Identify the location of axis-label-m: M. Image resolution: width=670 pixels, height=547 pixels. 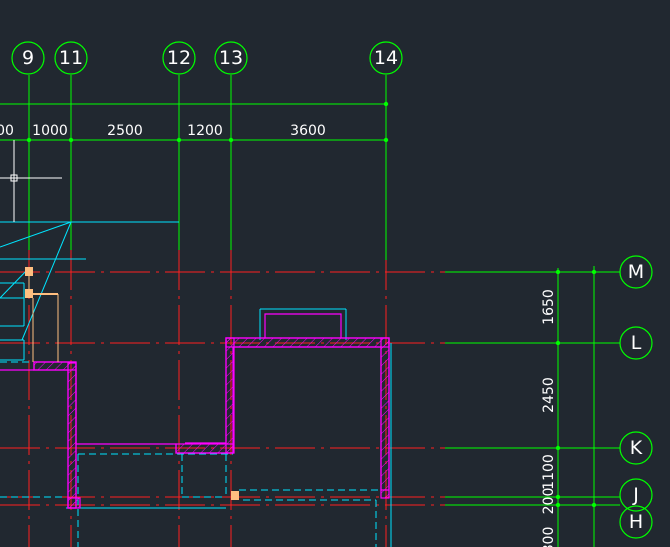
(636, 272).